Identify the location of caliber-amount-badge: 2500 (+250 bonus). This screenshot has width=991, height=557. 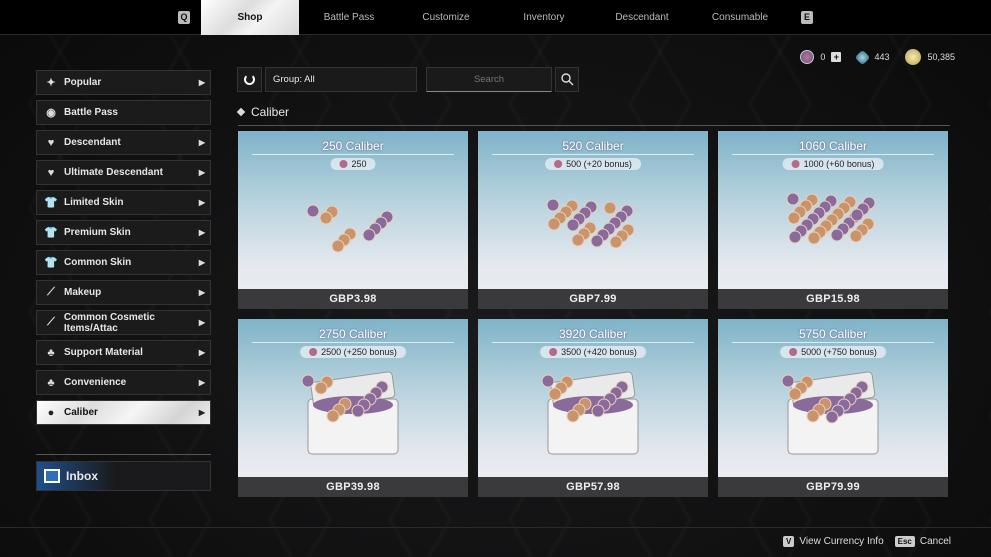
(353, 352).